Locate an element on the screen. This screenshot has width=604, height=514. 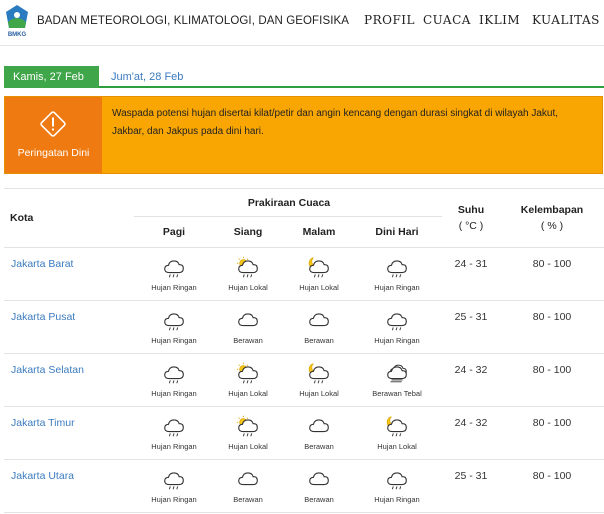
logo-text: BMKG is located at coordinates (17, 35).